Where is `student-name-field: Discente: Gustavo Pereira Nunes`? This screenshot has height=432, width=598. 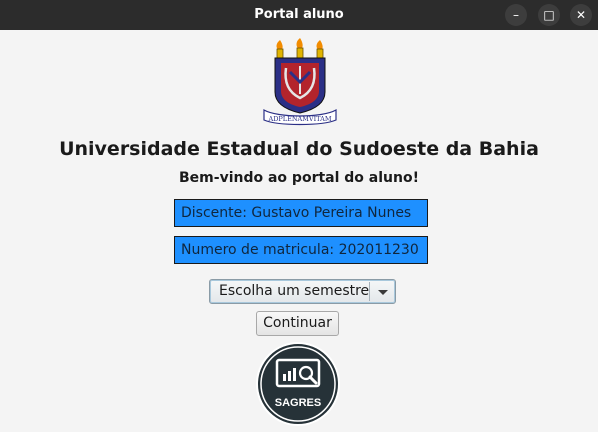 student-name-field: Discente: Gustavo Pereira Nunes is located at coordinates (301, 213).